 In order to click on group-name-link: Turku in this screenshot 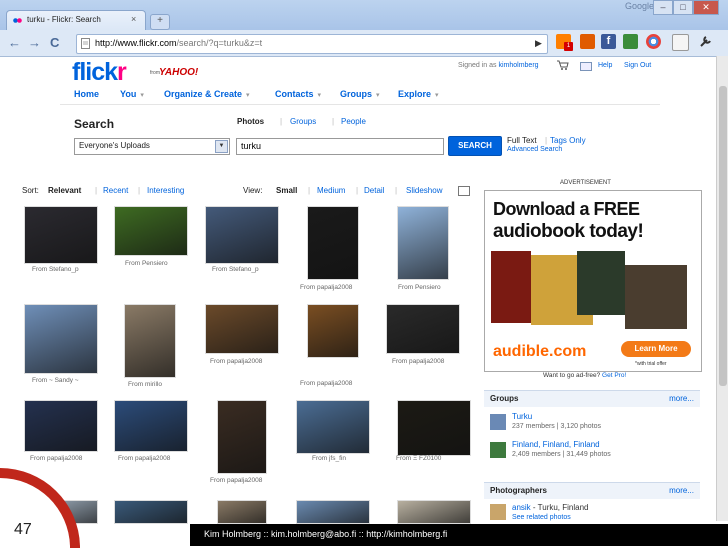, I will do `click(522, 416)`.